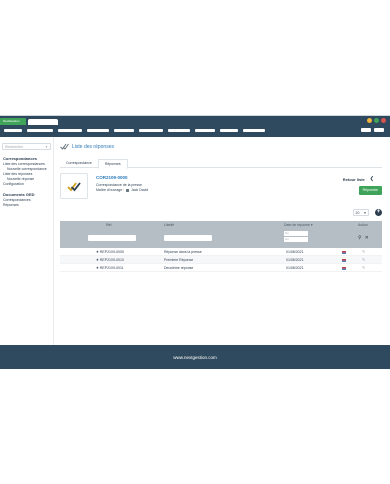 The width and height of the screenshot is (390, 484). What do you see at coordinates (112, 177) in the screenshot?
I see `correspondence-ref: COR2109-0000` at bounding box center [112, 177].